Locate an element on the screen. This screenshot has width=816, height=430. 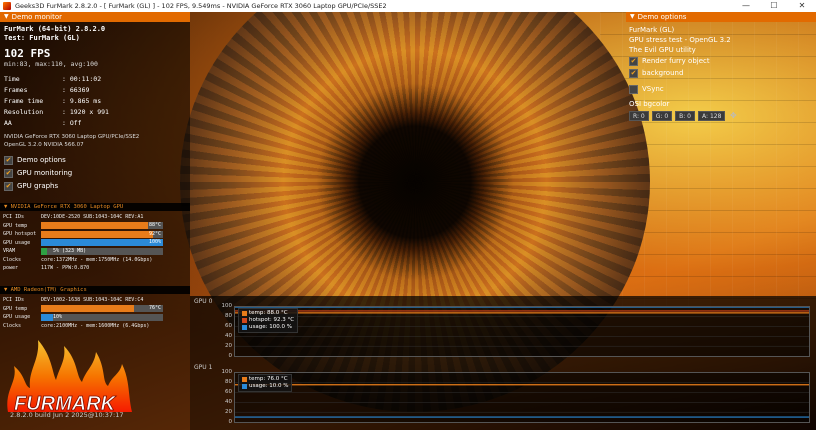
demo-options-header: ▼ Demo options is located at coordinates (721, 17).